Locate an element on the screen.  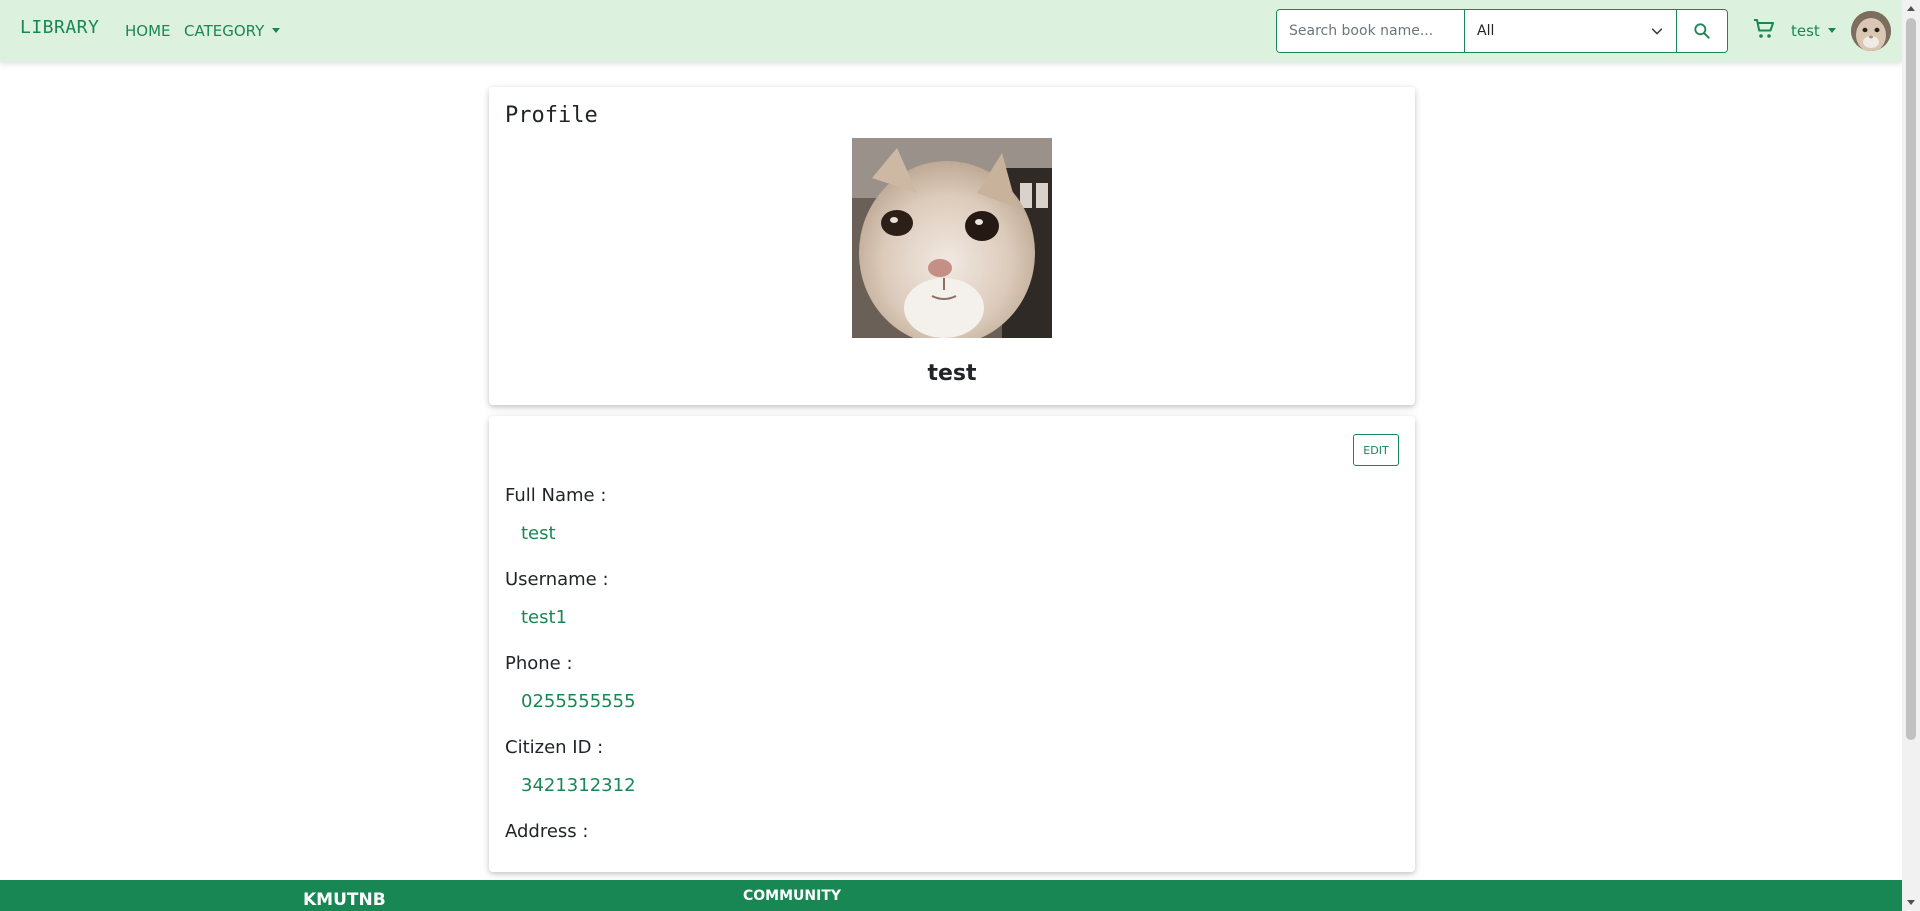
scroll-down-arrow-icon is located at coordinates (1911, 902).